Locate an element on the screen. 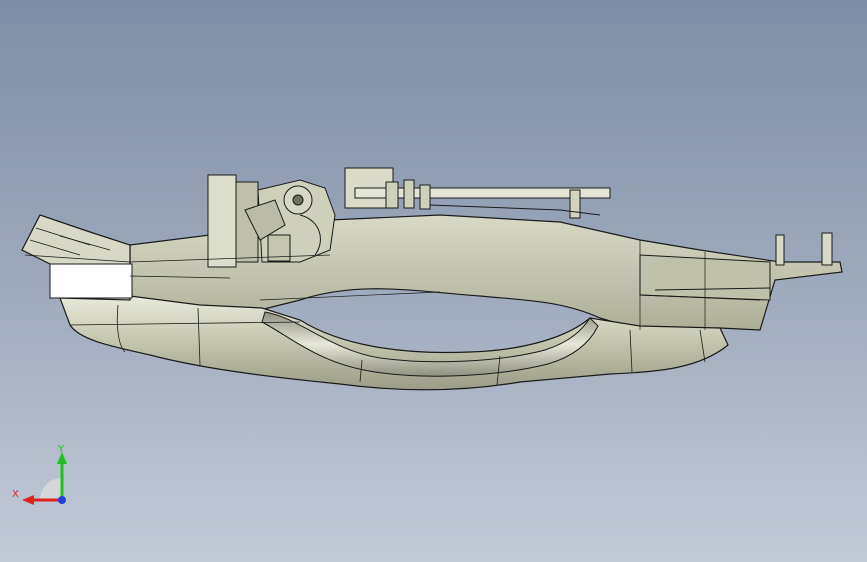 Image resolution: width=867 pixels, height=562 pixels. x-axis-arrow is located at coordinates (28, 500).